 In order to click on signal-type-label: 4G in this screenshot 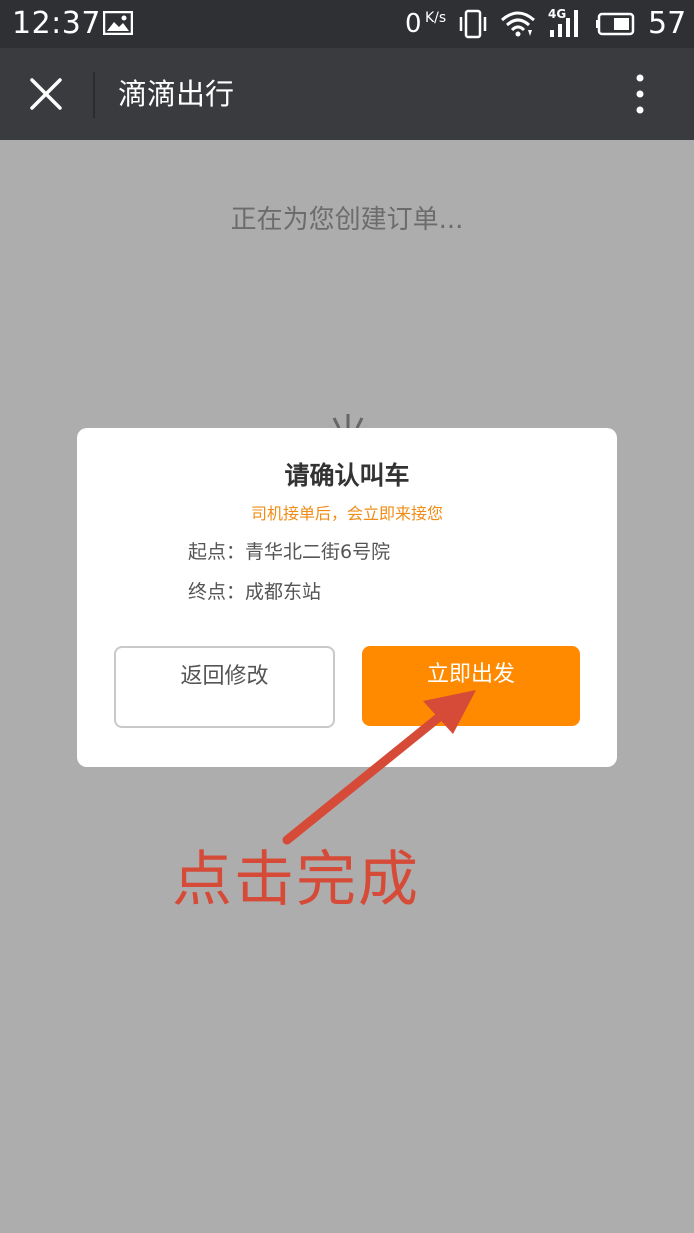, I will do `click(557, 14)`.